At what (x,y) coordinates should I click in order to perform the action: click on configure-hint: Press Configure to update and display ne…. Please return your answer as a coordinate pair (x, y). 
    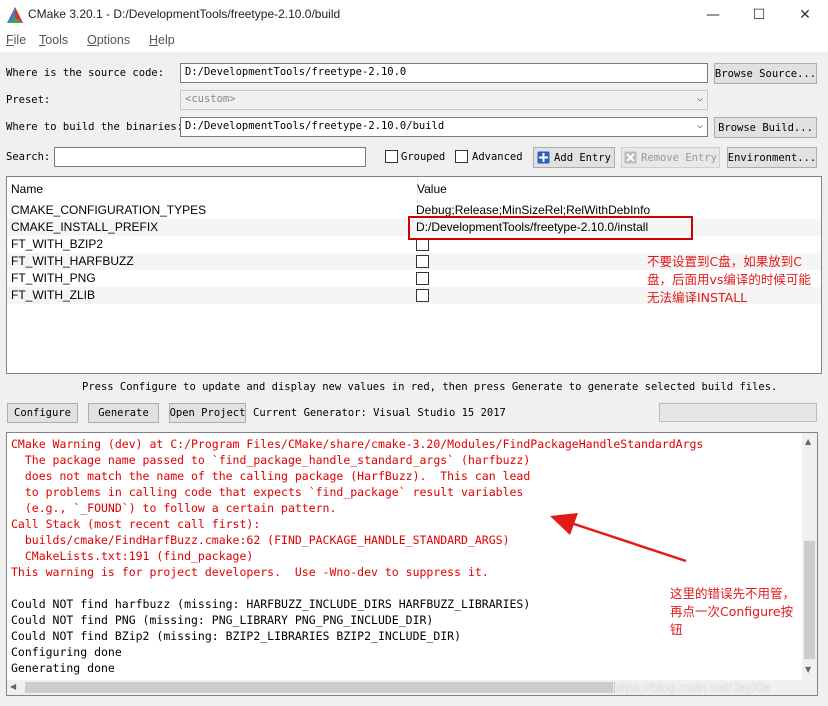
    Looking at the image, I should click on (430, 387).